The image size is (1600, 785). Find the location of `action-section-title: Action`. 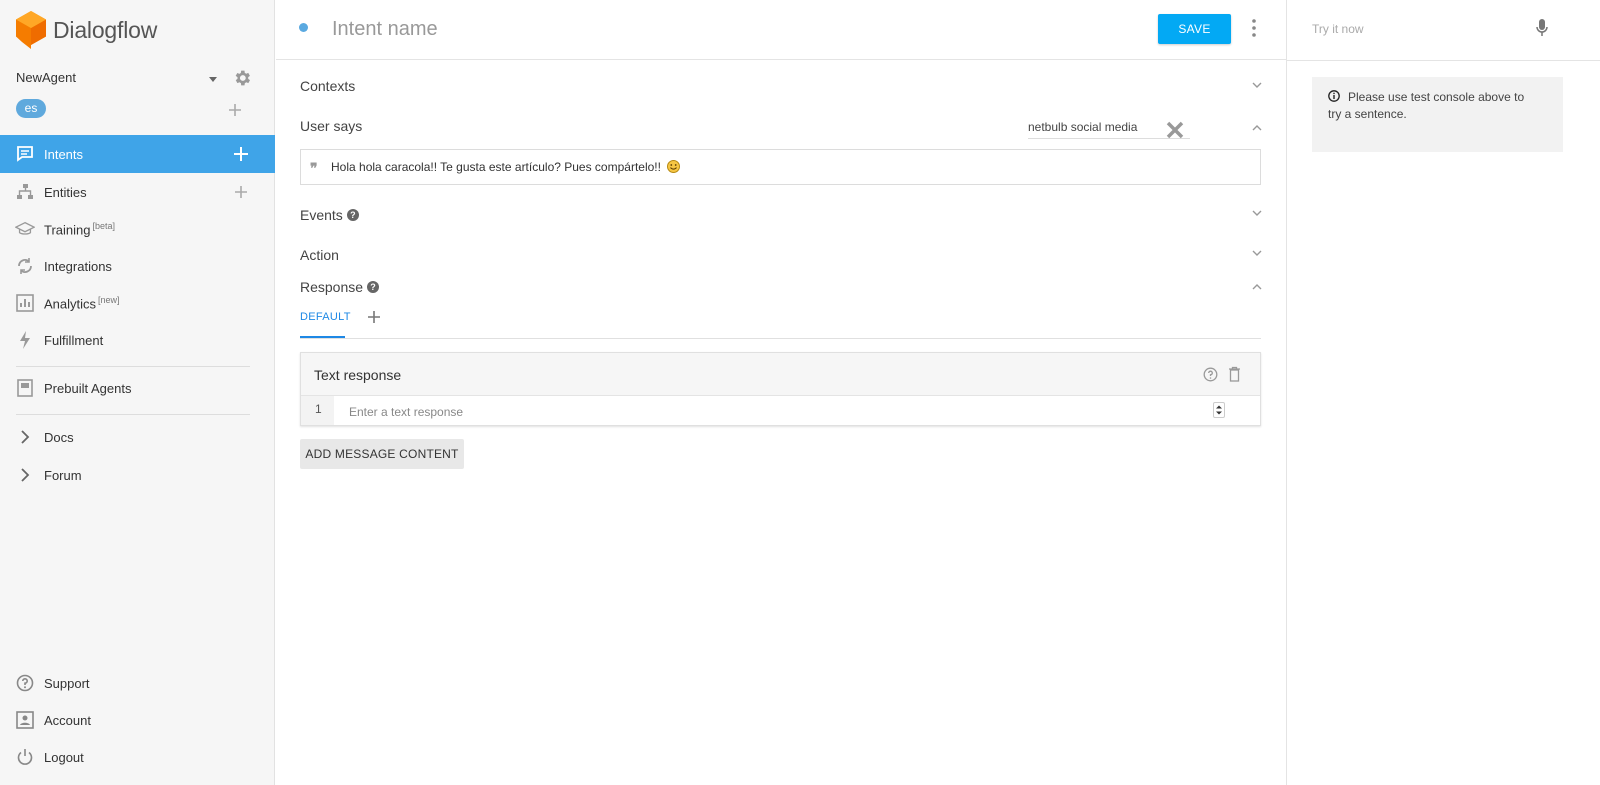

action-section-title: Action is located at coordinates (319, 255).